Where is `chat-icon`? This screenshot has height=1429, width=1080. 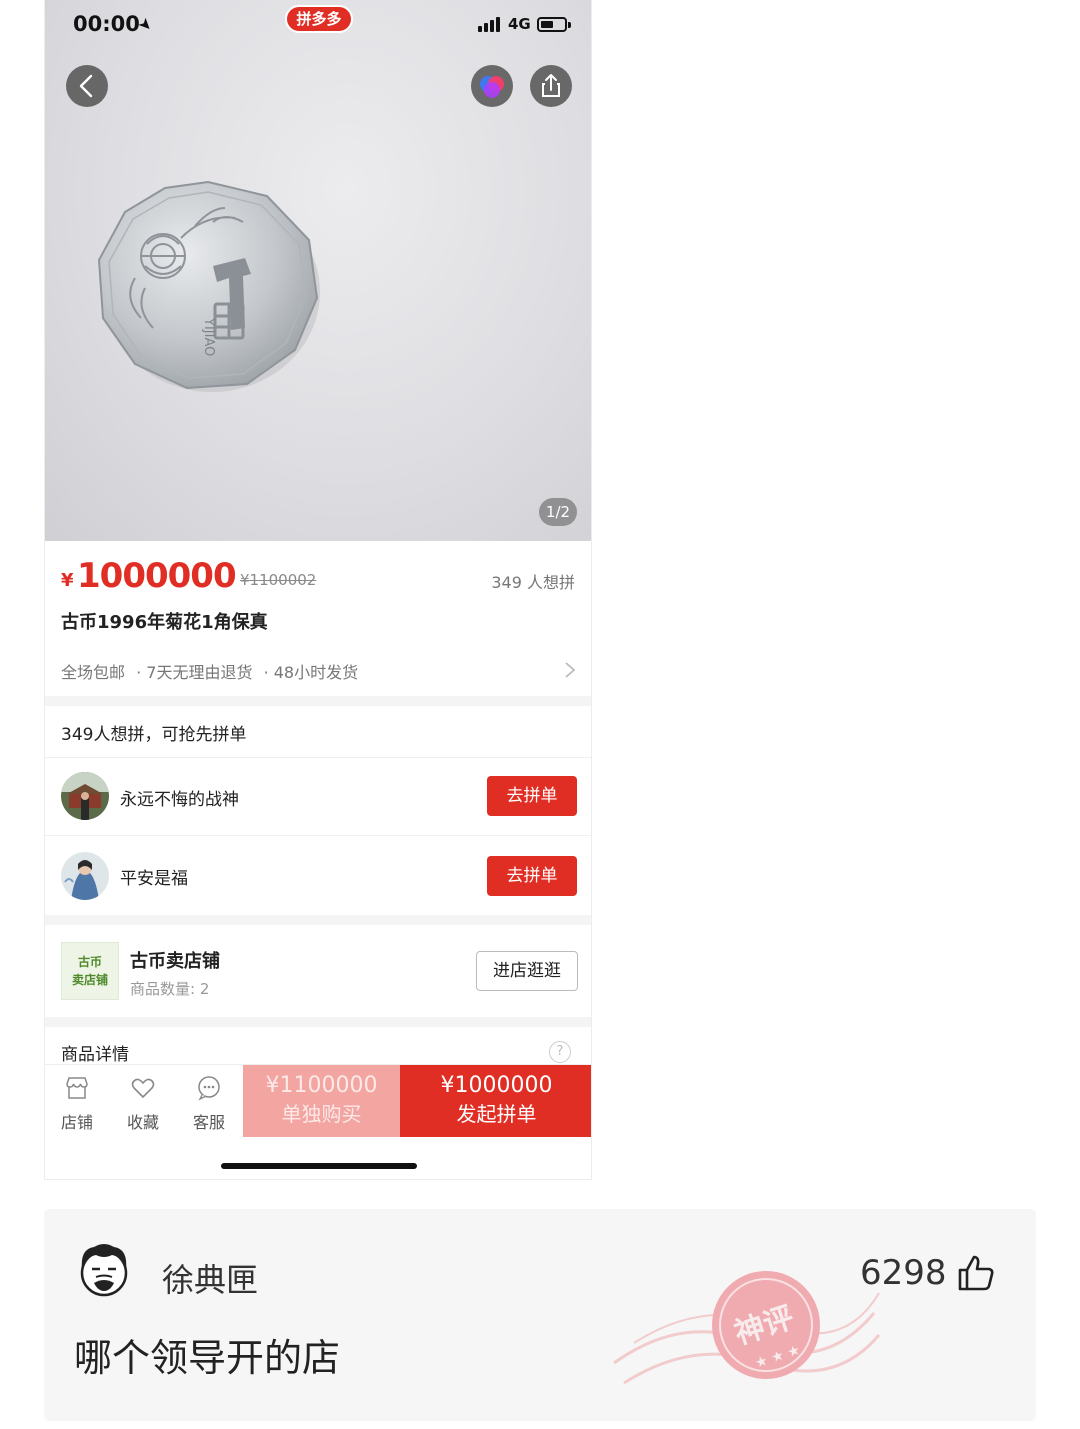 chat-icon is located at coordinates (209, 1088).